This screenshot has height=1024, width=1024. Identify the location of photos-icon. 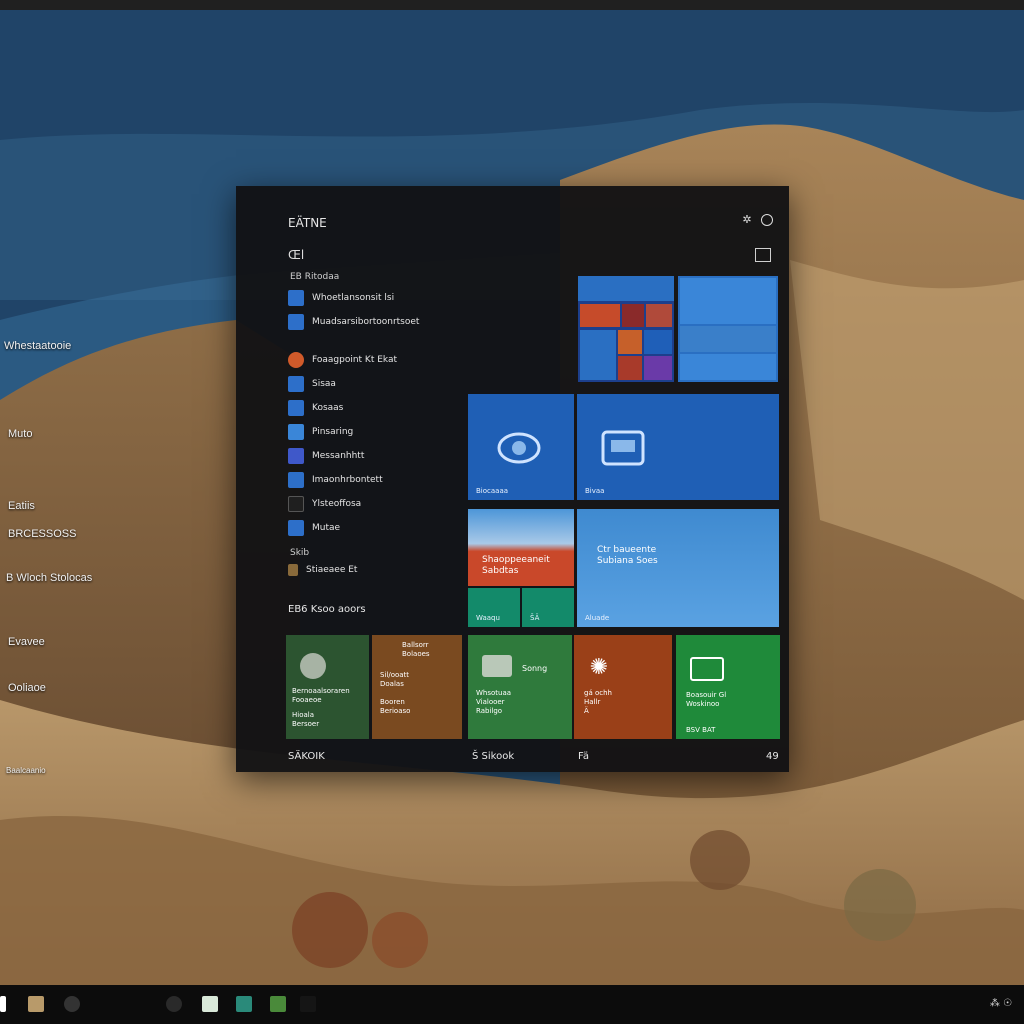
(244, 1004).